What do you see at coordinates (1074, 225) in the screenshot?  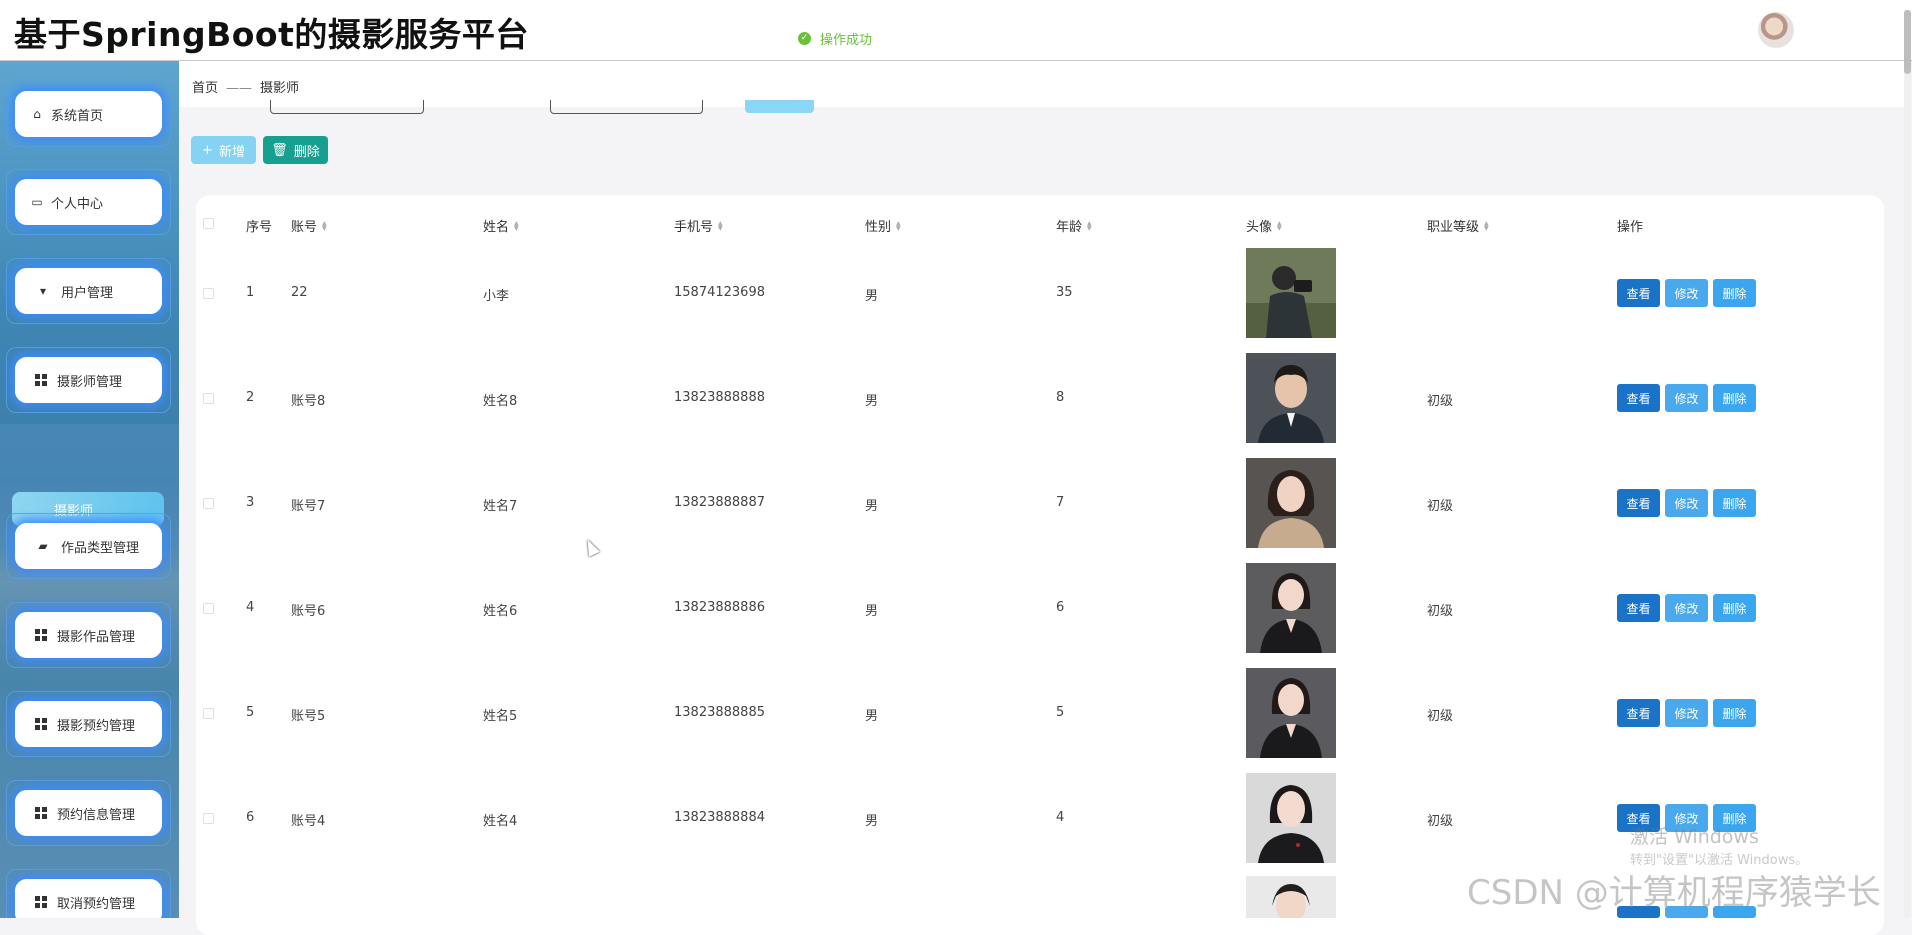 I see `column-header-age: 年龄 ▲ ▼` at bounding box center [1074, 225].